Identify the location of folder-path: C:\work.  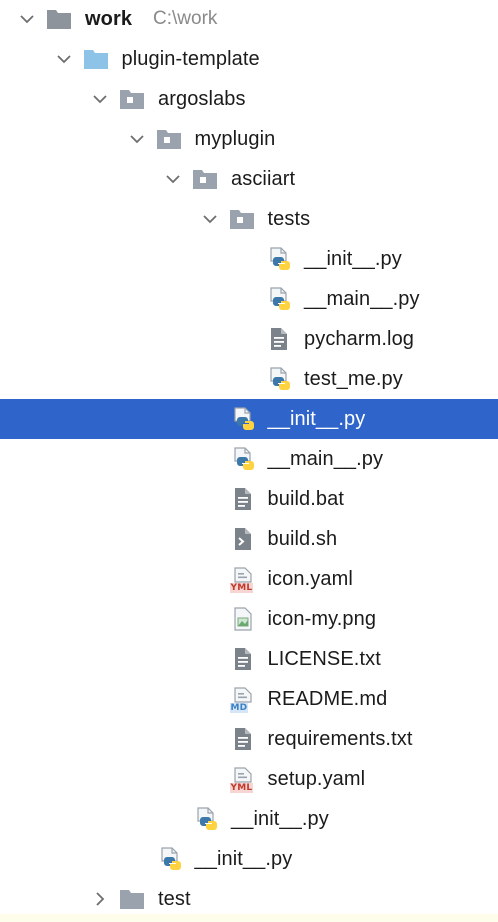
(185, 18).